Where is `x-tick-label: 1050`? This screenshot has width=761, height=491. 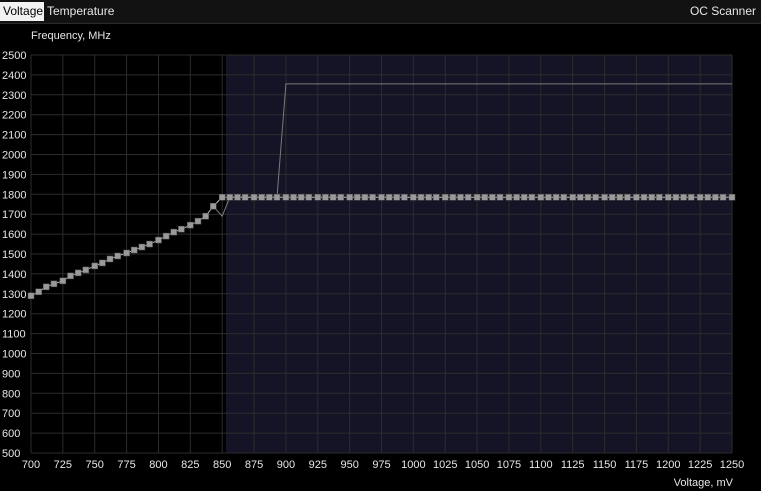 x-tick-label: 1050 is located at coordinates (477, 465).